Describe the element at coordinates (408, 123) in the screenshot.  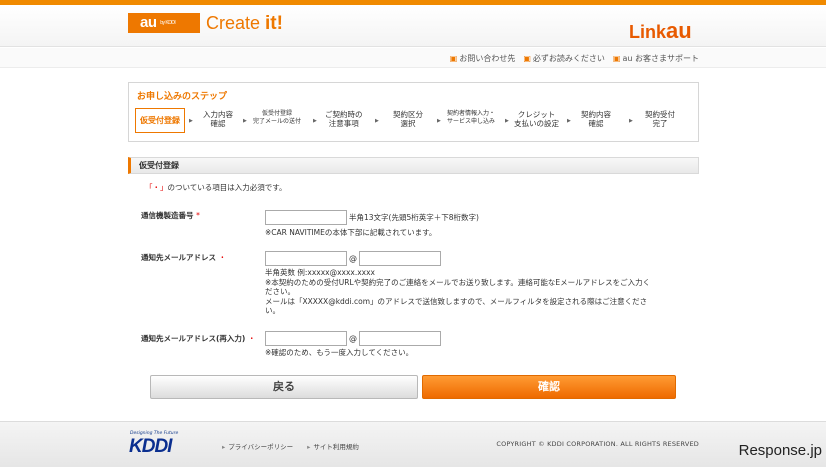
I see `step-label: 選択` at that location.